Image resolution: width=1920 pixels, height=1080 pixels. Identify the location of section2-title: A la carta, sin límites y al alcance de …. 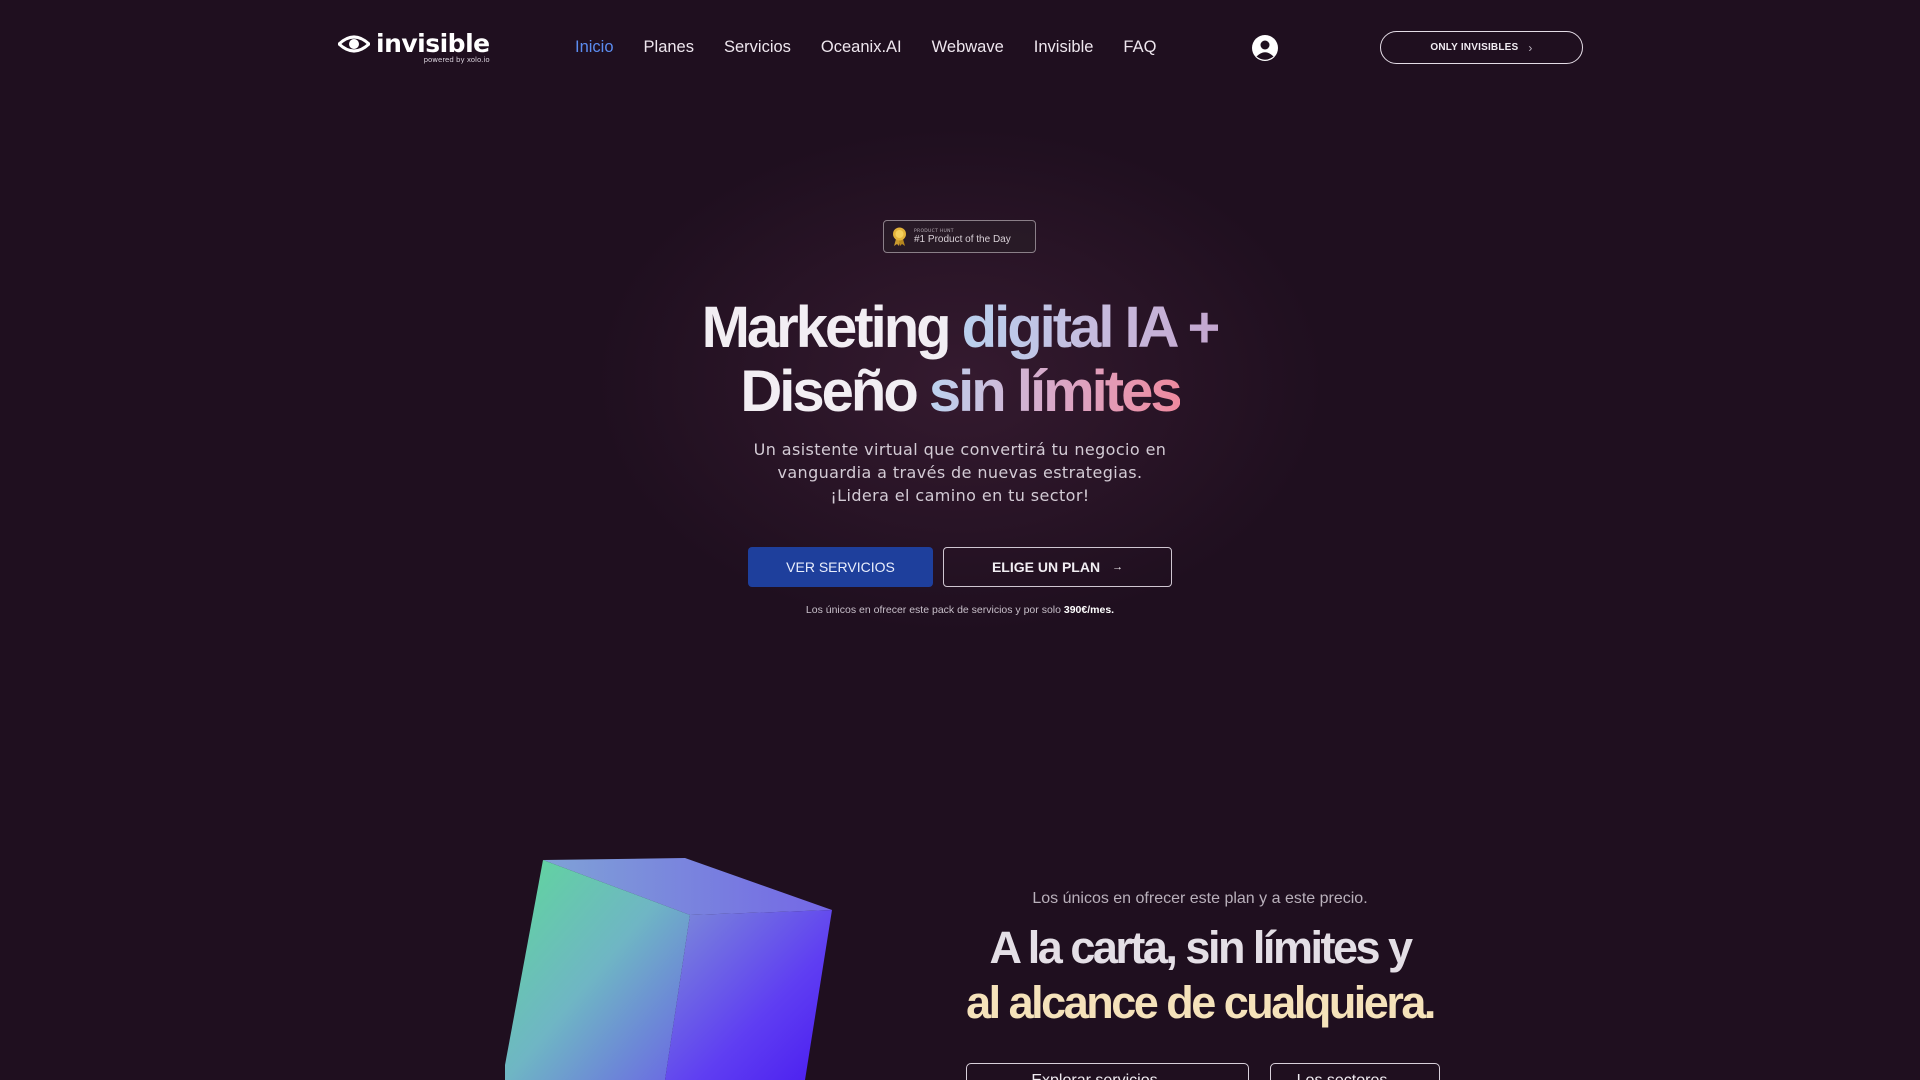
(1200, 975).